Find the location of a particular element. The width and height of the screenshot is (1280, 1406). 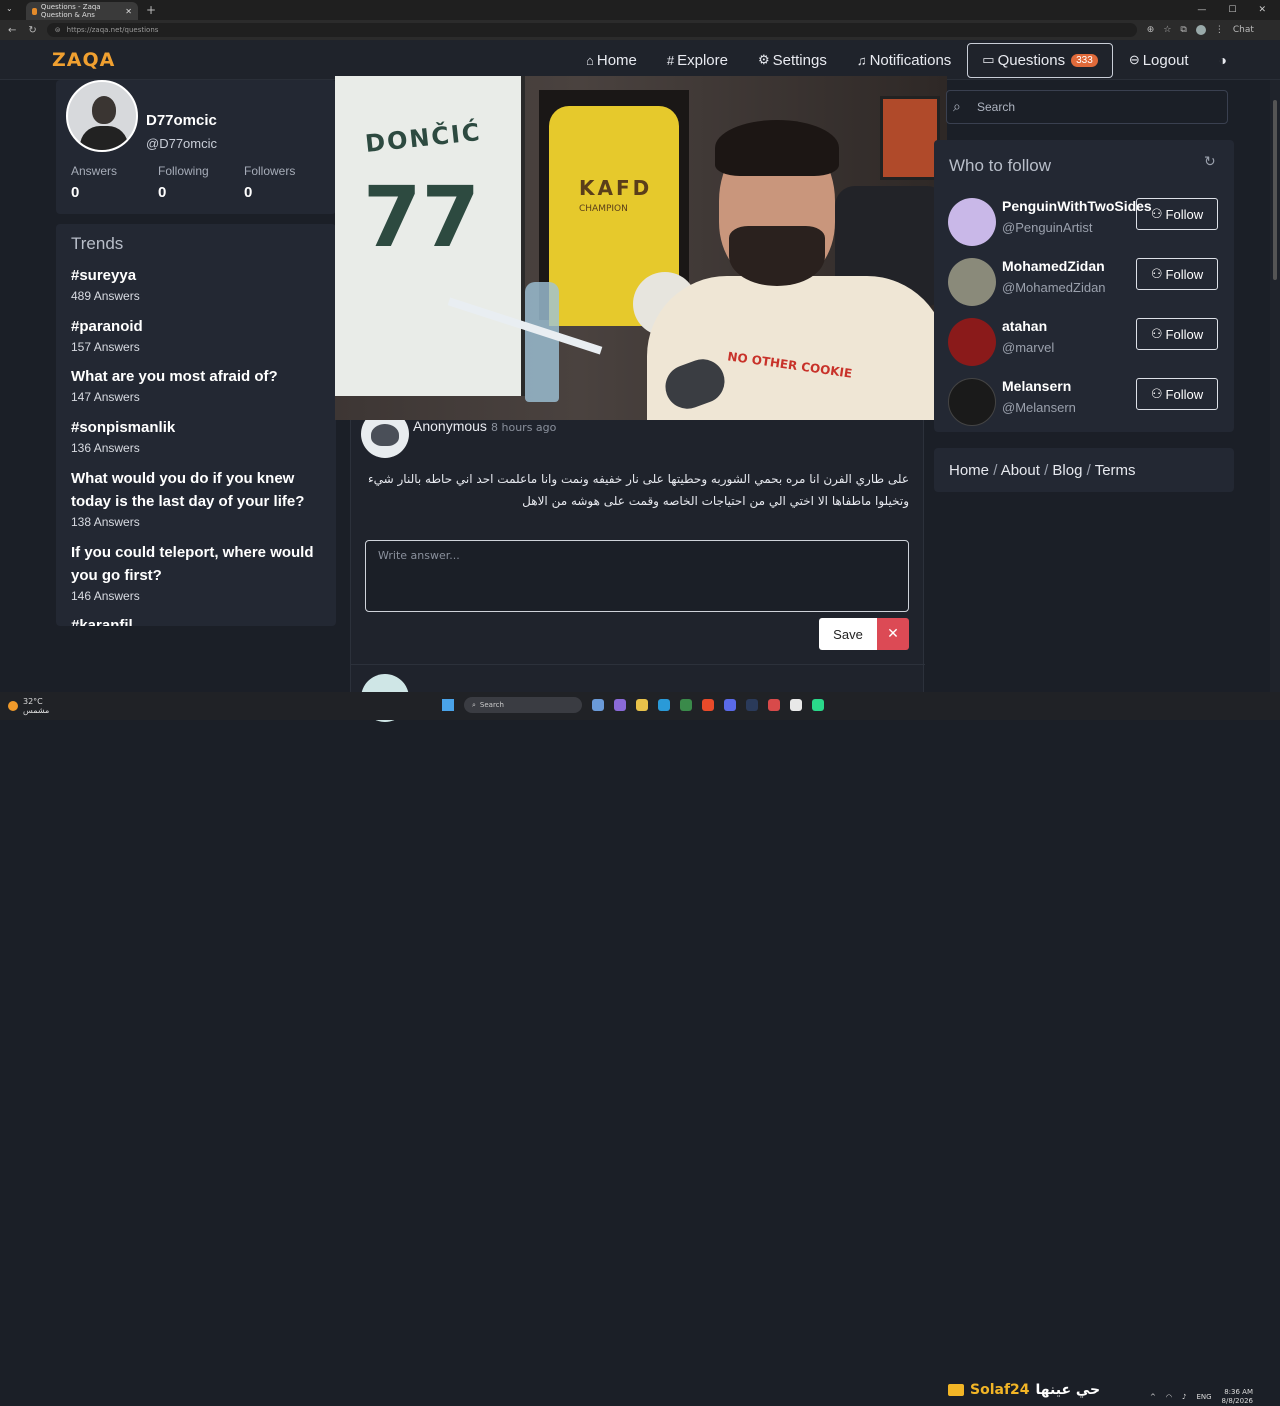

stat-followers: Followers 0 is located at coordinates (269, 182).